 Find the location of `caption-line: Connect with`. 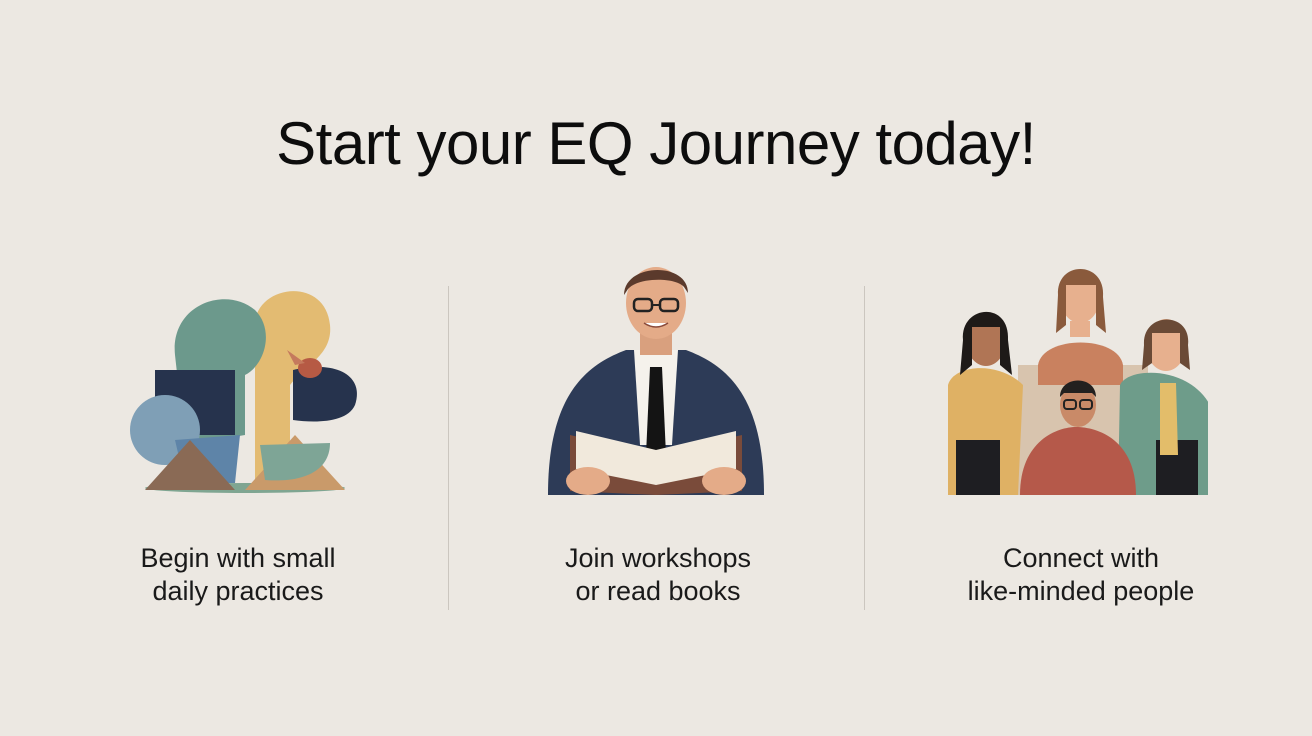

caption-line: Connect with is located at coordinates (1081, 558).